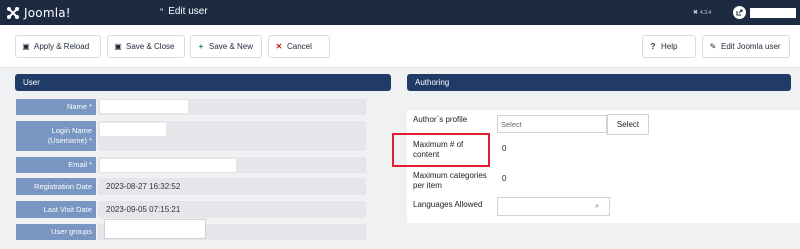 The image size is (800, 249). What do you see at coordinates (31, 82) in the screenshot?
I see `user-panel-title: User` at bounding box center [31, 82].